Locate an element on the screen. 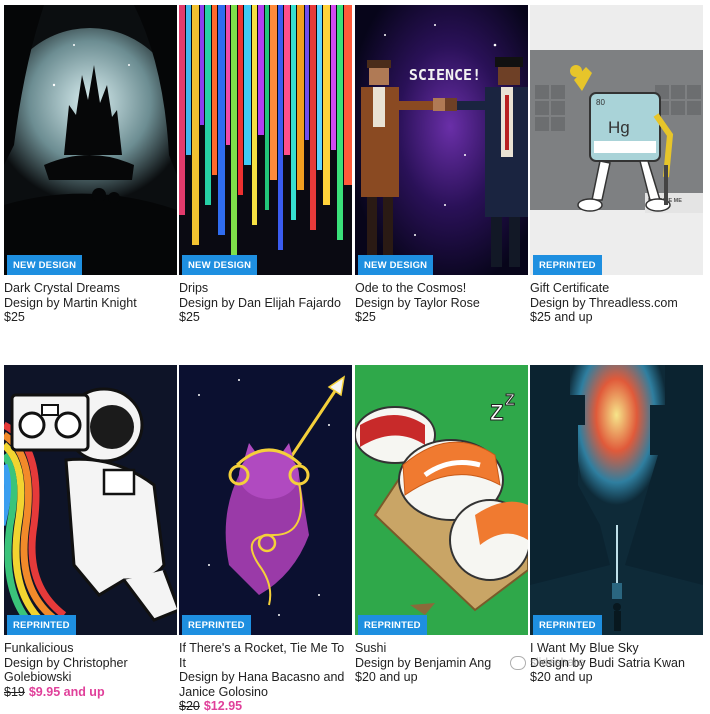 The width and height of the screenshot is (710, 714). dark-crystal-artwork is located at coordinates (90, 140).